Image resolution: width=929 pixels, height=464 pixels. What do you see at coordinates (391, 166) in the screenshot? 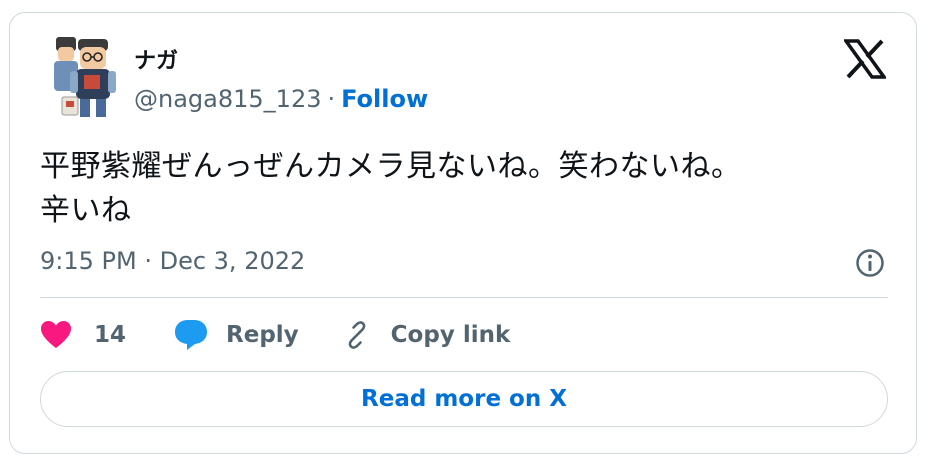
I see `tweet-text-line-1: 平野紫耀ぜんっぜんカメラ見ないね。笑わないね。` at bounding box center [391, 166].